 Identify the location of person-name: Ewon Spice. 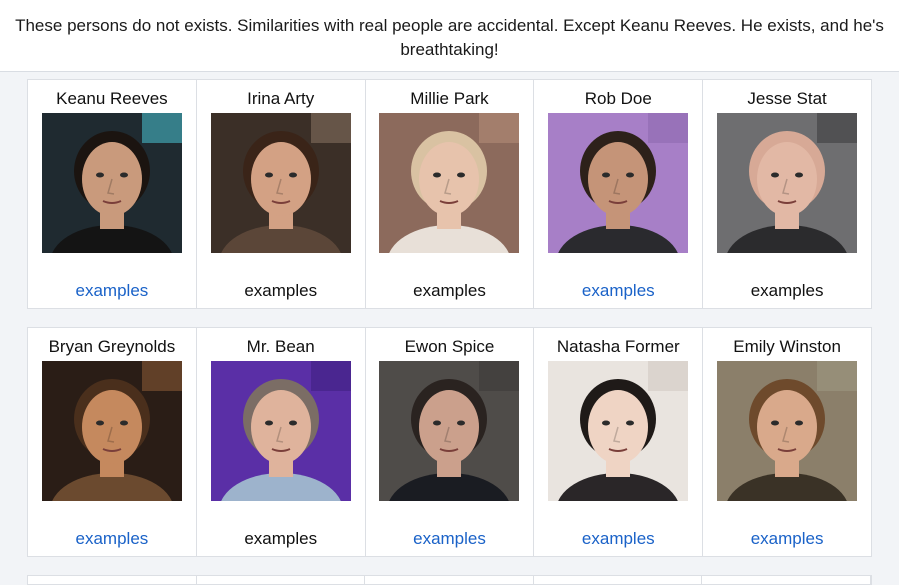
(449, 346).